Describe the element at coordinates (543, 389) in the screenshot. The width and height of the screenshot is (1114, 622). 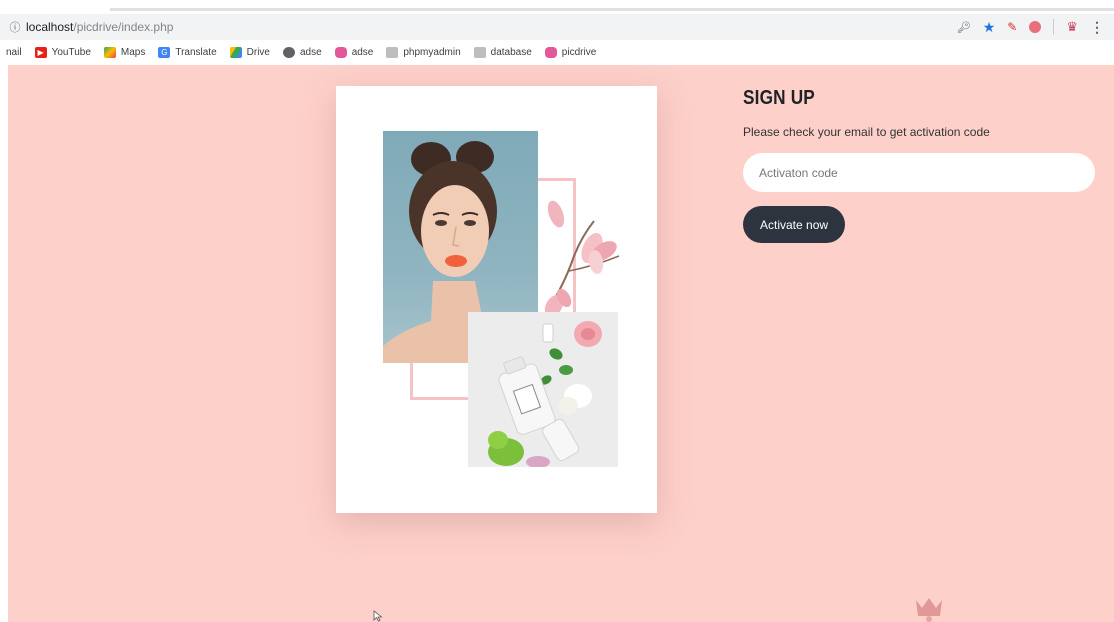
I see `skincare-product-image` at that location.